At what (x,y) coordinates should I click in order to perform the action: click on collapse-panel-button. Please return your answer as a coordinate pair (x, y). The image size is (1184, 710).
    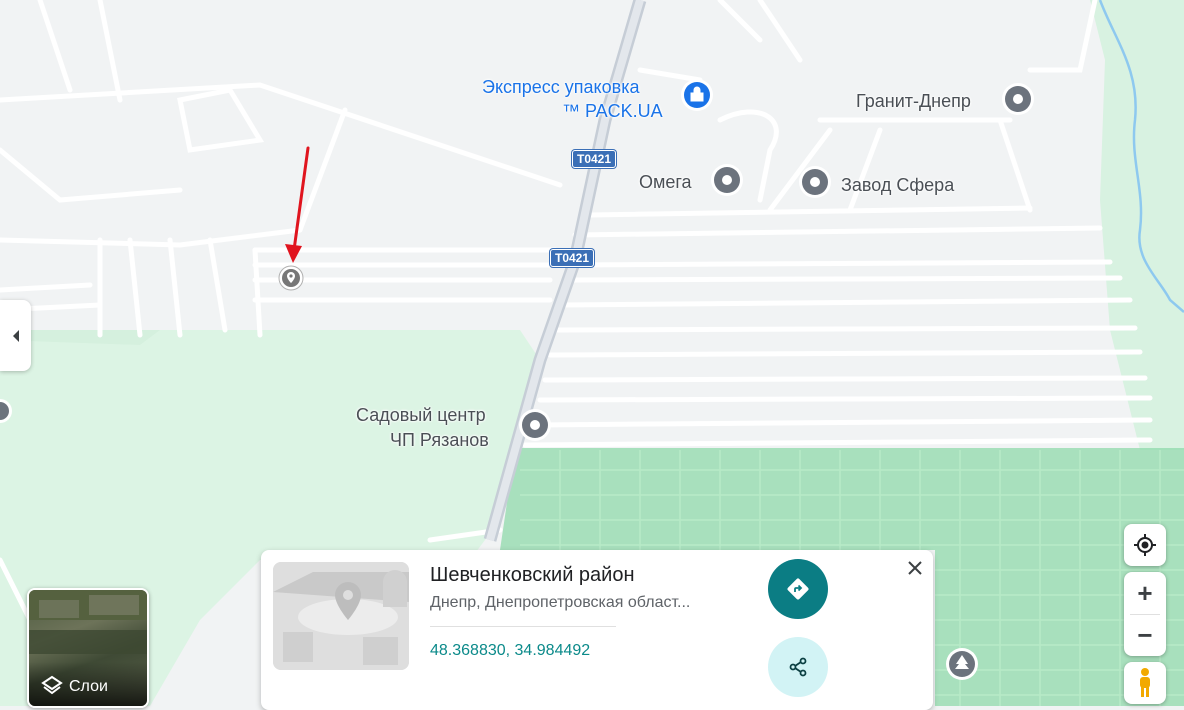
    Looking at the image, I should click on (15, 335).